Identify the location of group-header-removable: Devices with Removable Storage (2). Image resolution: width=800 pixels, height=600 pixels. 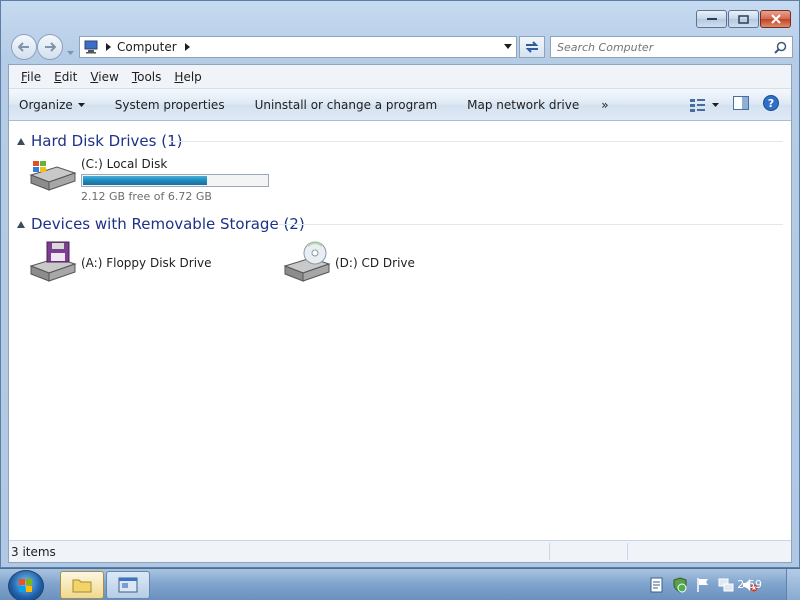
(161, 224).